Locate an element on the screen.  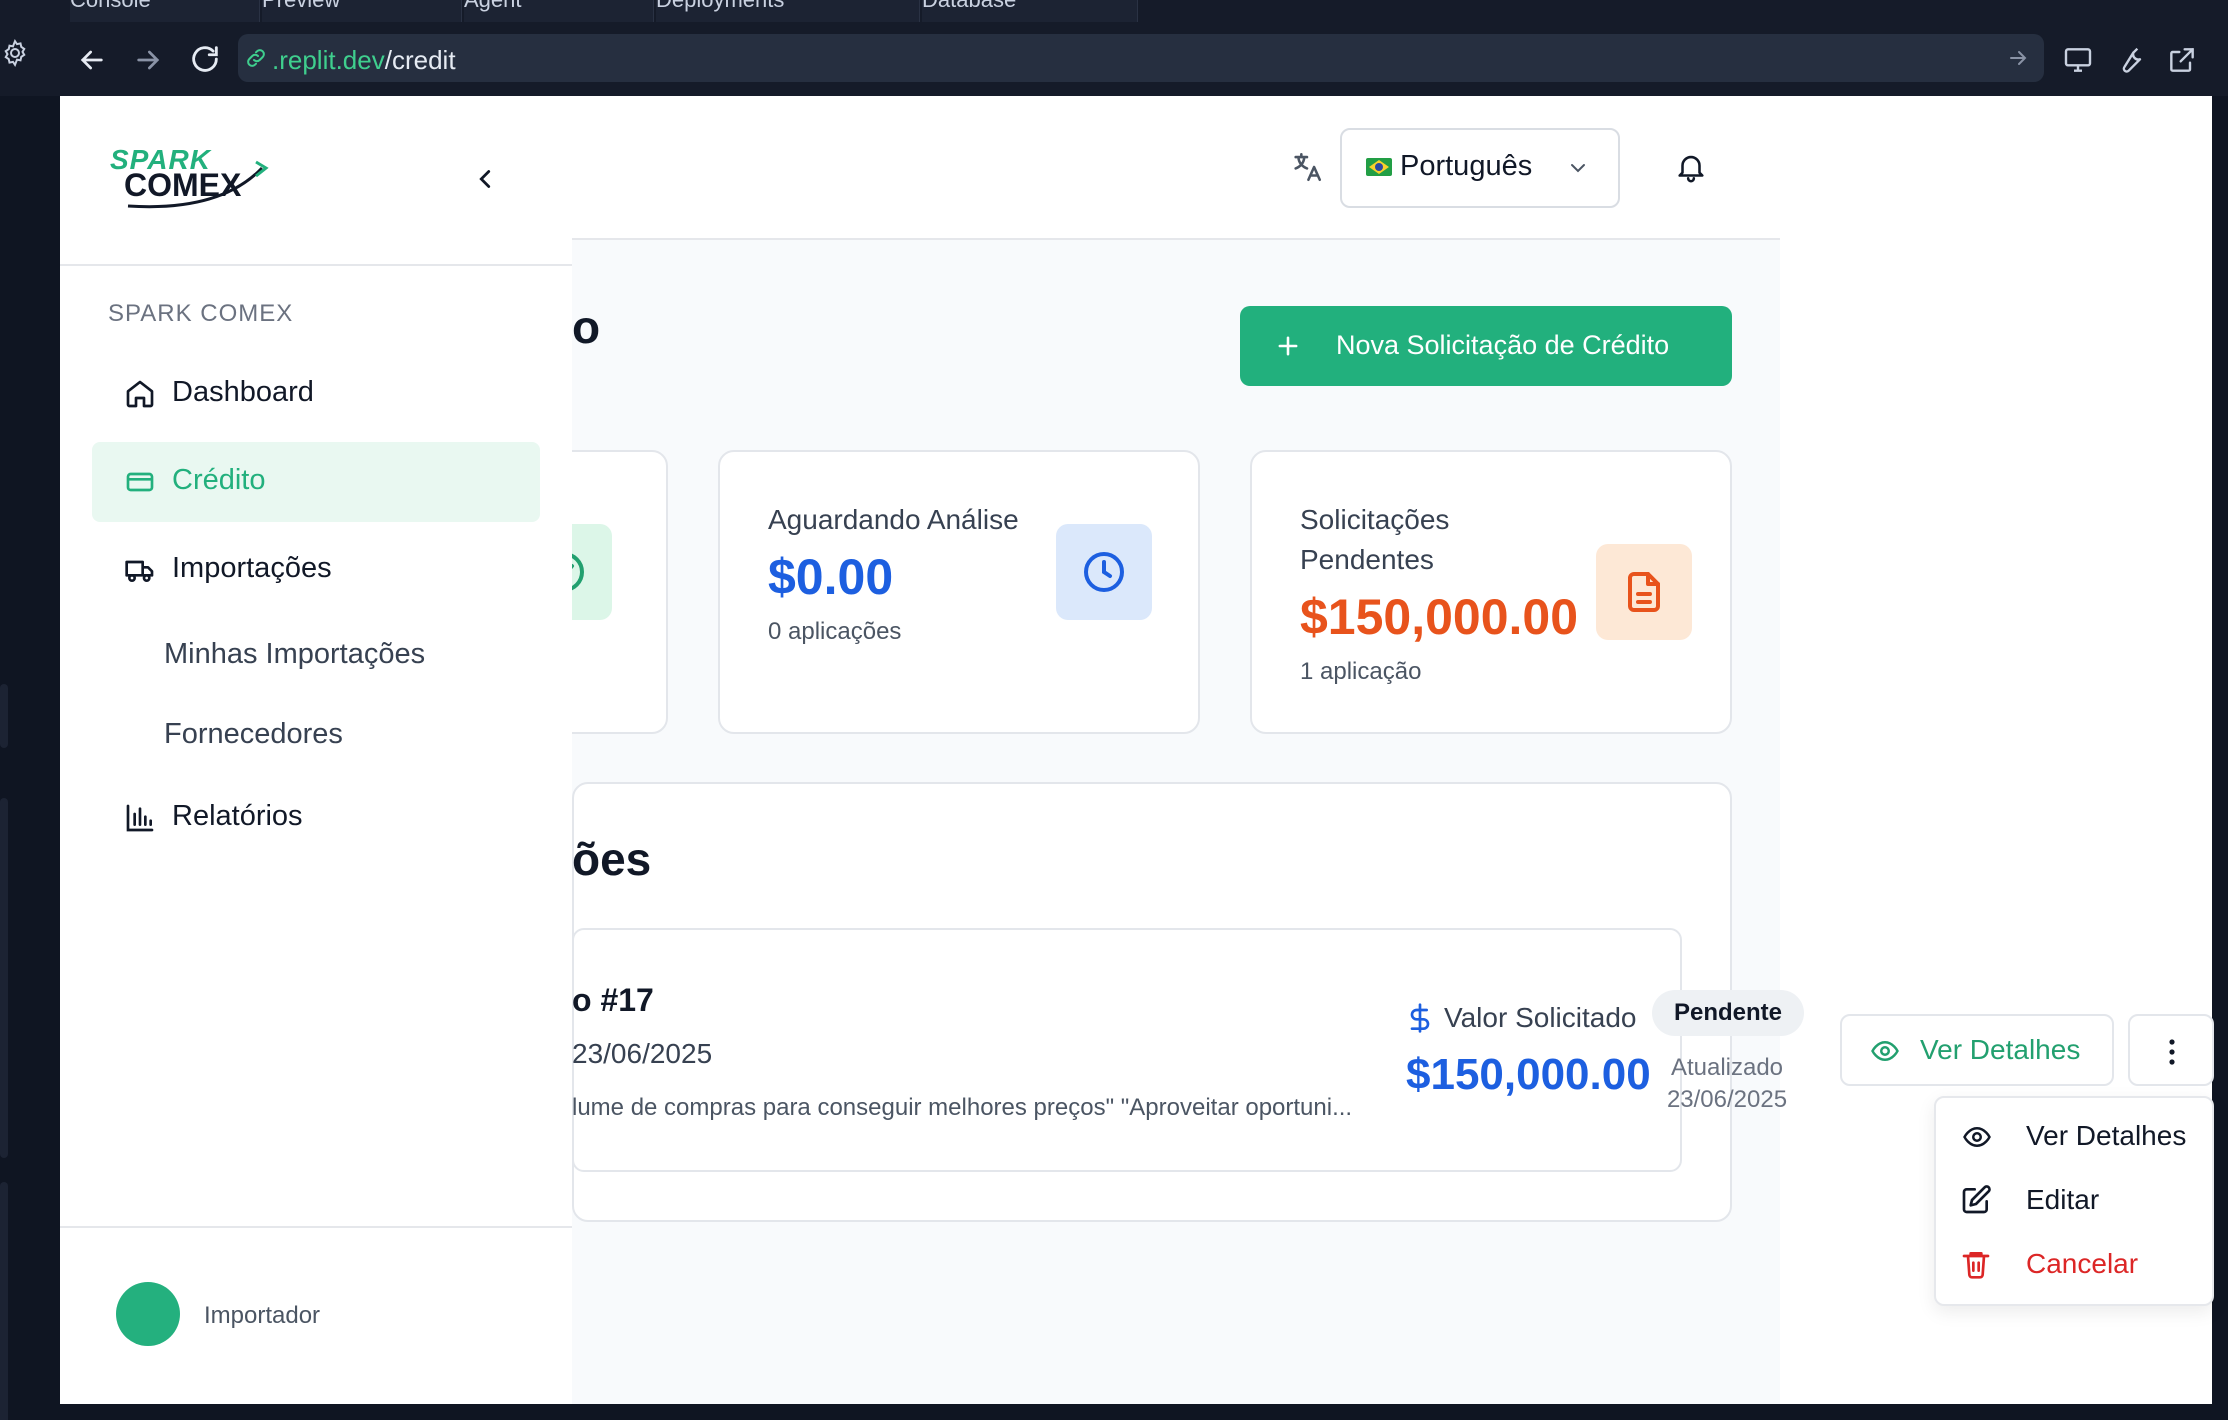
sidebar-item-dashboard: Dashboard is located at coordinates (316, 394).